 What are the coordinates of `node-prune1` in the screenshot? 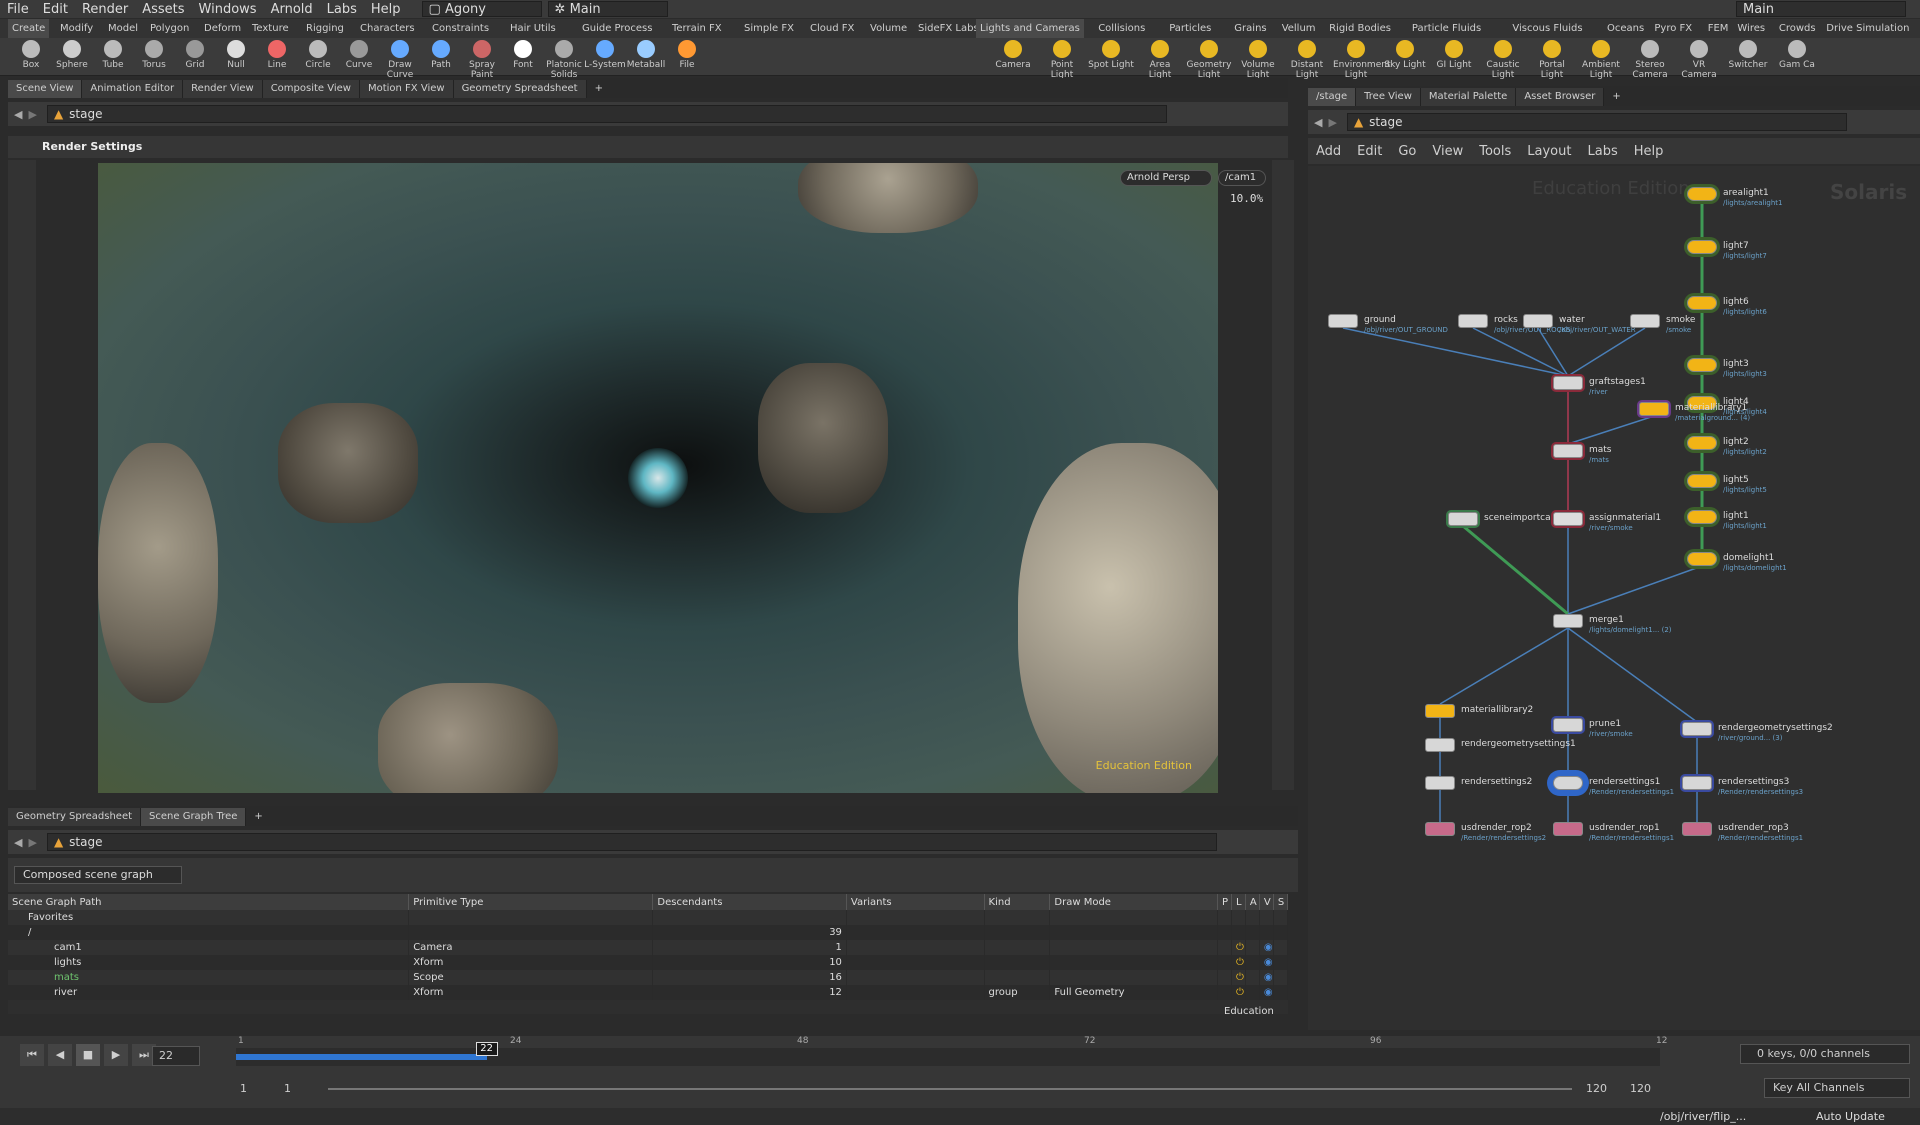 It's located at (1568, 725).